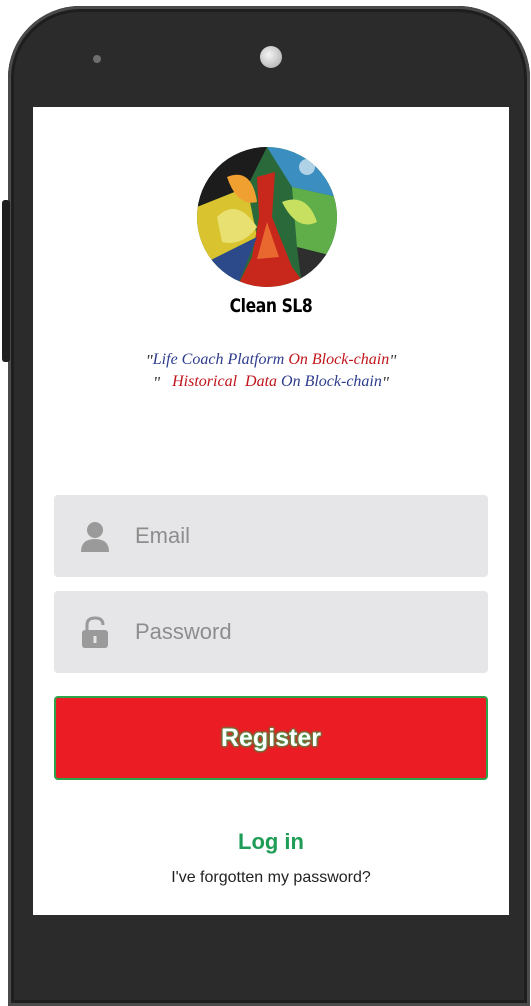 The width and height of the screenshot is (531, 1006). Describe the element at coordinates (271, 878) in the screenshot. I see `forgot-password-link: I've forgotten my password?` at that location.